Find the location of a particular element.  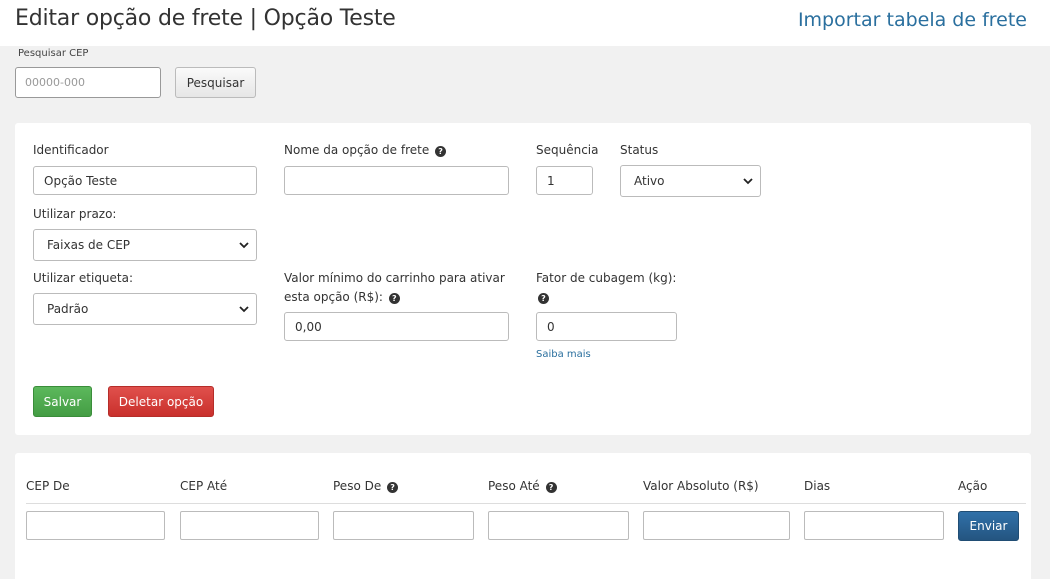

cep-ate-input is located at coordinates (249, 525).